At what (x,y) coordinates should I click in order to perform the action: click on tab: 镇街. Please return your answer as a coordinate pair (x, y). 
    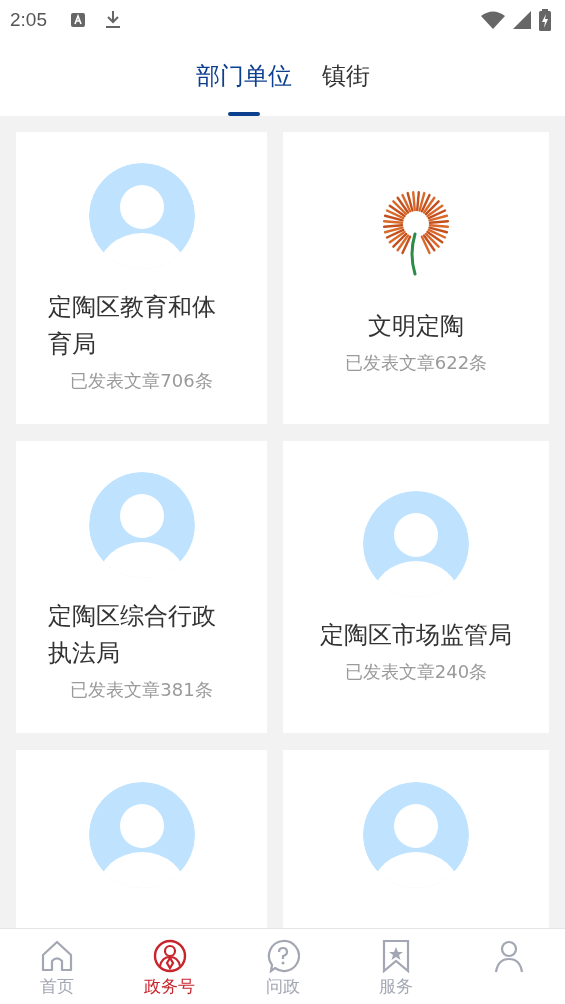
    Looking at the image, I should click on (345, 78).